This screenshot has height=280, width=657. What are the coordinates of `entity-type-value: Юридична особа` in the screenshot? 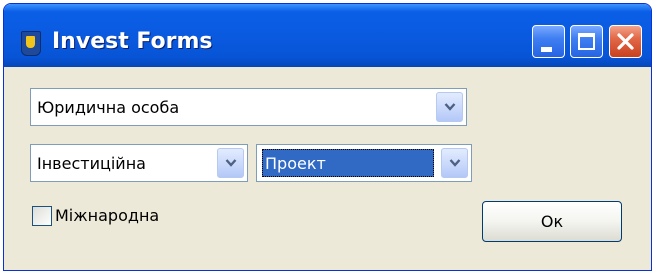 It's located at (108, 107).